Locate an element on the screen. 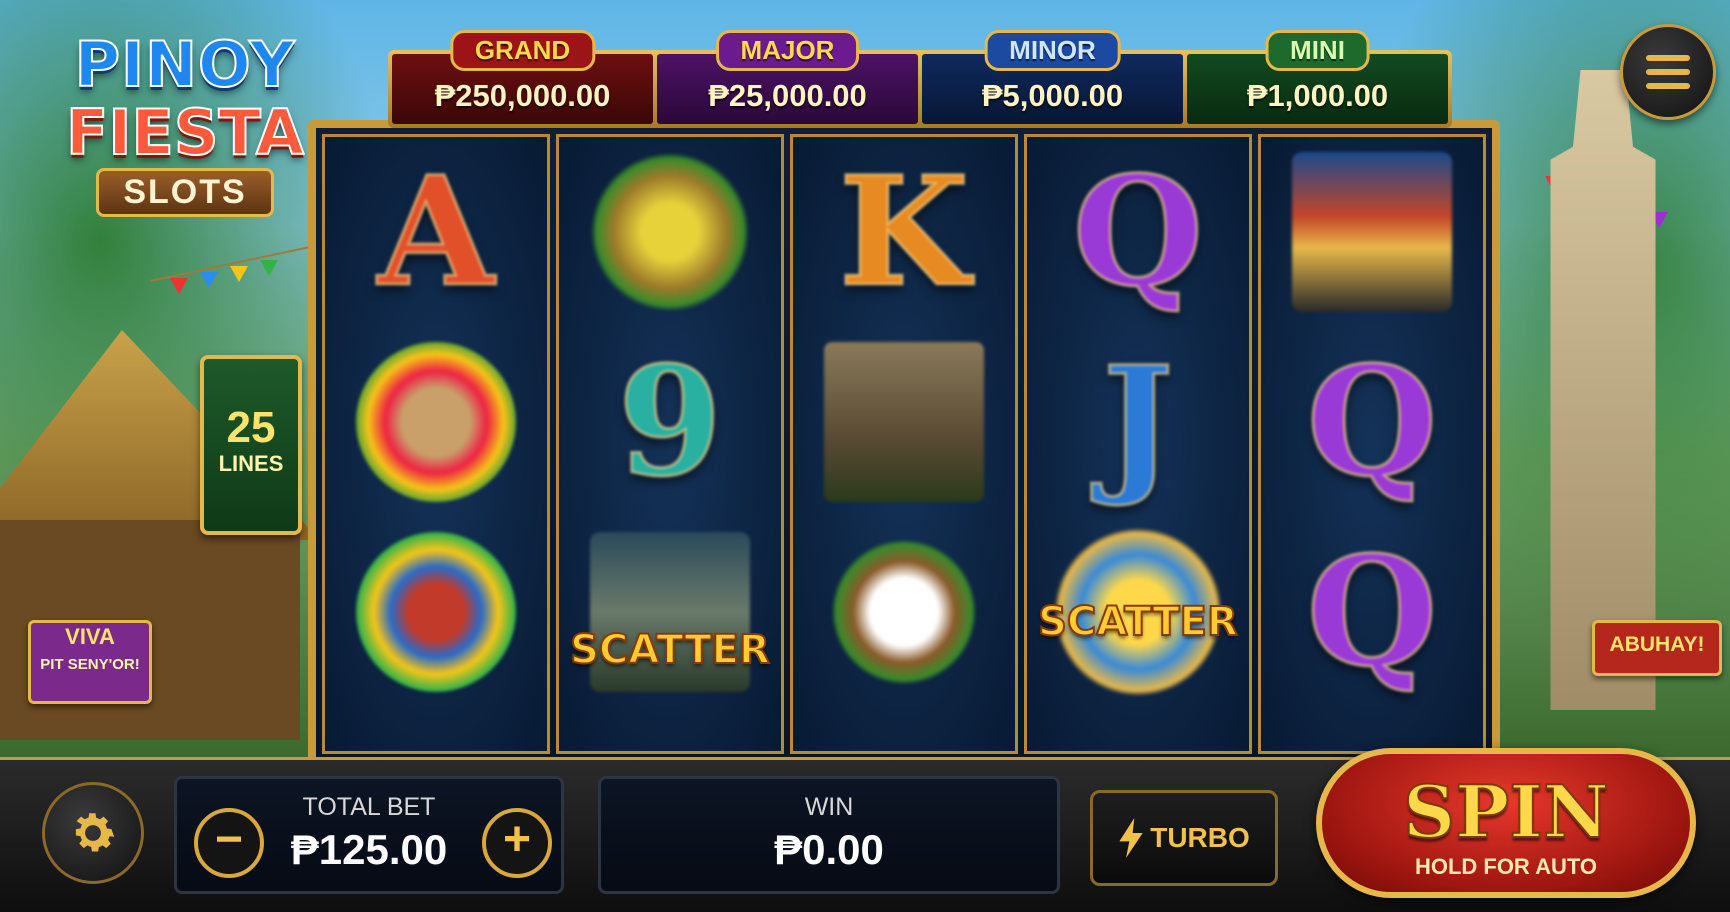  turbo-button: TURBO is located at coordinates (1184, 838).